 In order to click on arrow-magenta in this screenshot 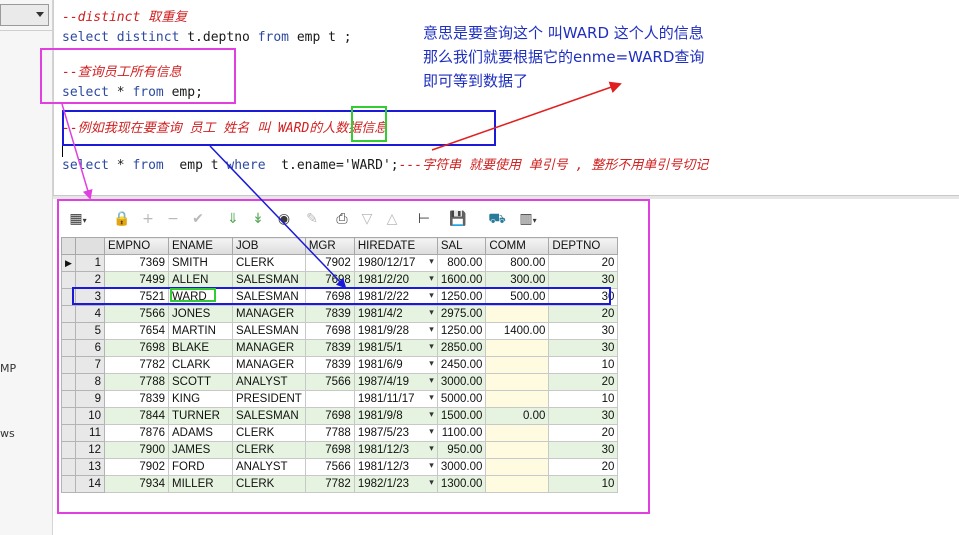, I will do `click(77, 151)`.